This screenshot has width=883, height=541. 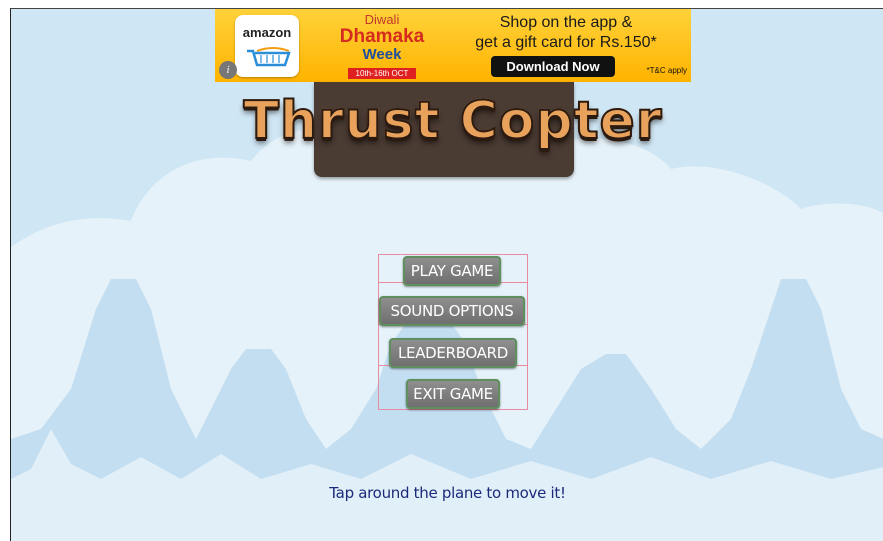 What do you see at coordinates (553, 66) in the screenshot?
I see `download-now-button: Download Now` at bounding box center [553, 66].